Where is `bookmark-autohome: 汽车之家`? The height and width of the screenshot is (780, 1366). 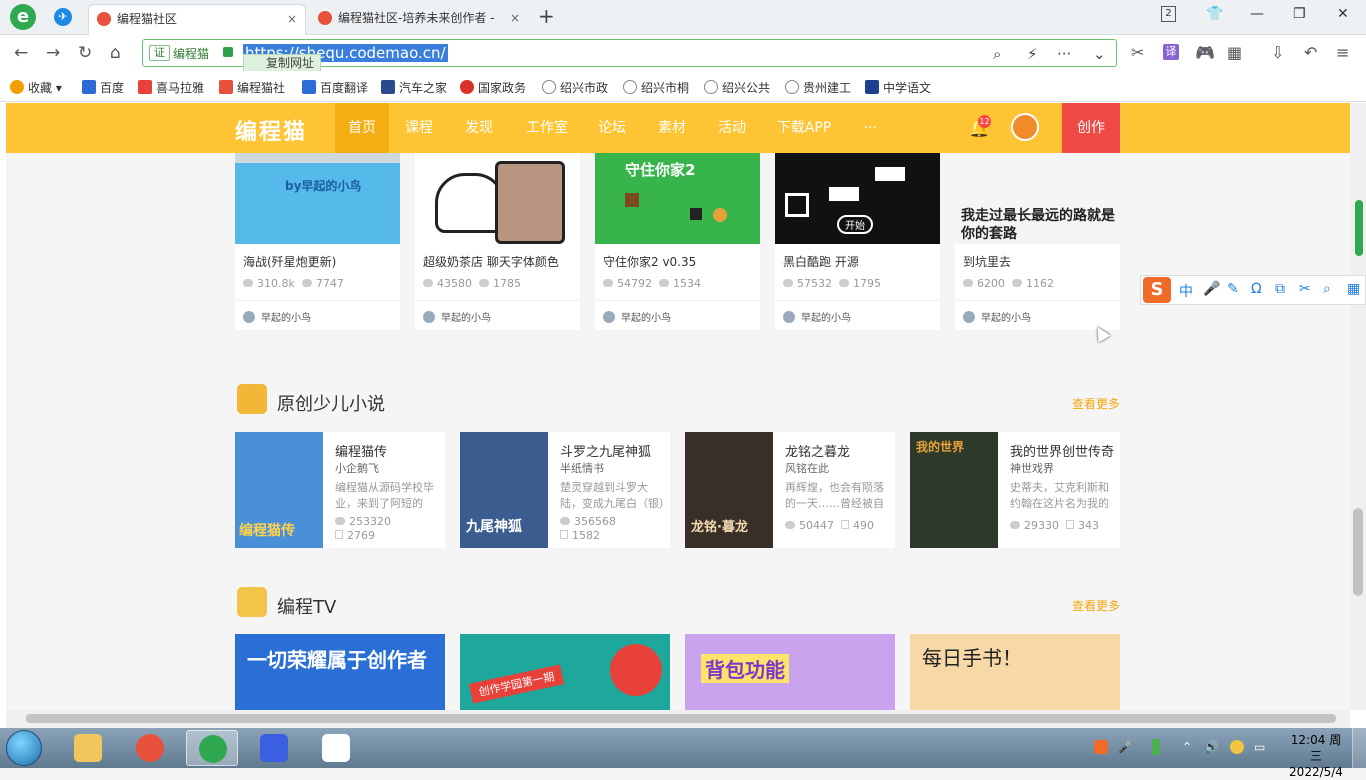 bookmark-autohome: 汽车之家 is located at coordinates (414, 87).